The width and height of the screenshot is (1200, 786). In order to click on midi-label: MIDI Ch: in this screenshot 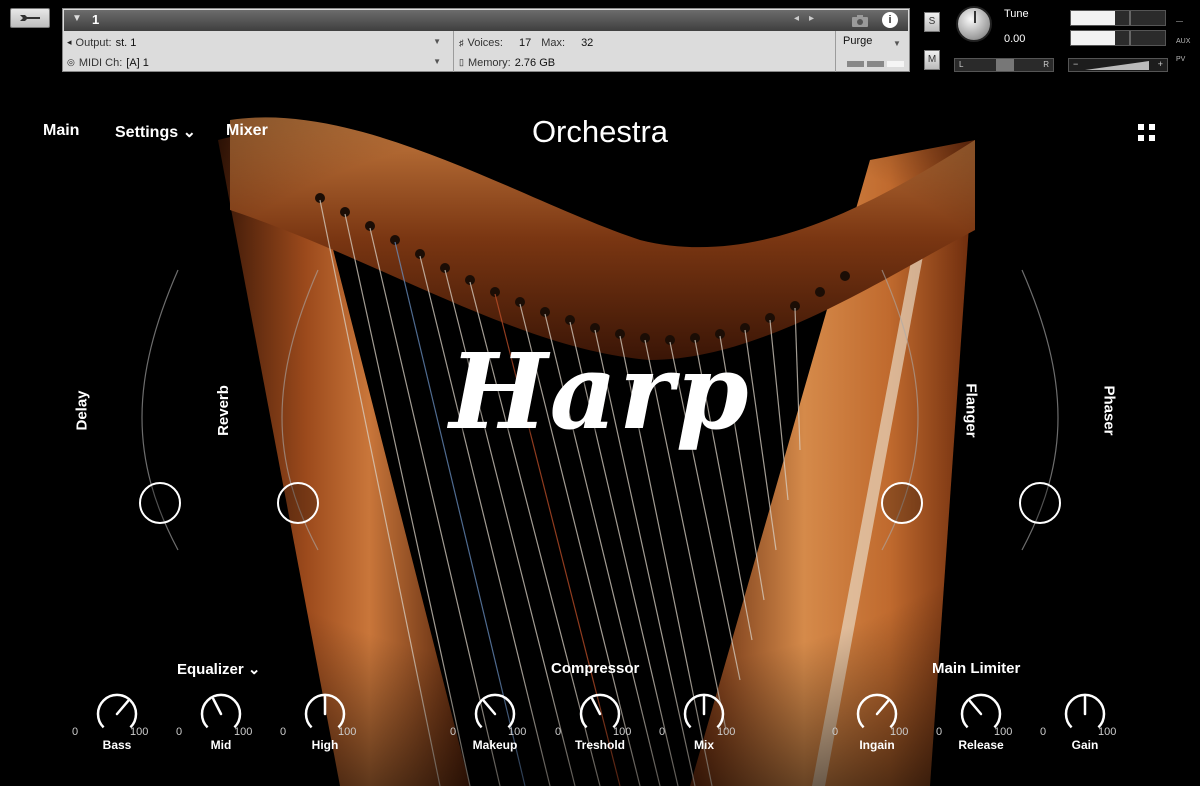, I will do `click(100, 62)`.